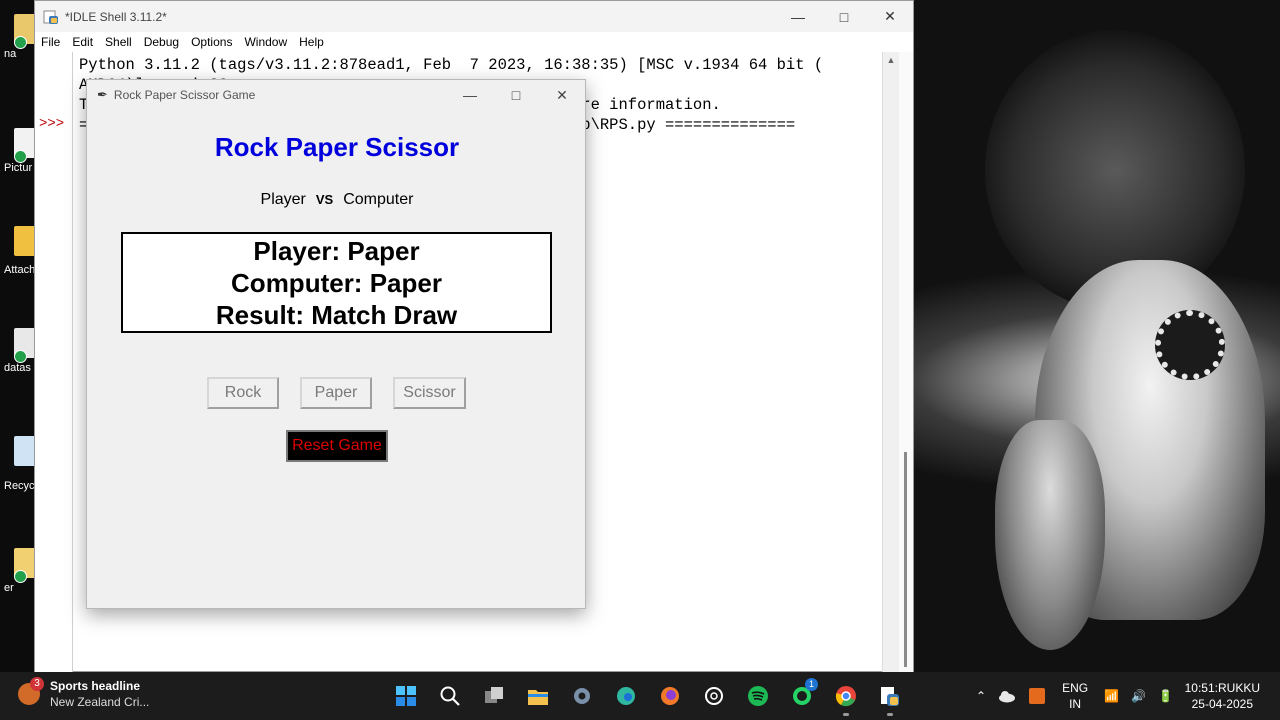 Image resolution: width=1280 pixels, height=720 pixels. What do you see at coordinates (118, 42) in the screenshot?
I see `menu-shell: Shell` at bounding box center [118, 42].